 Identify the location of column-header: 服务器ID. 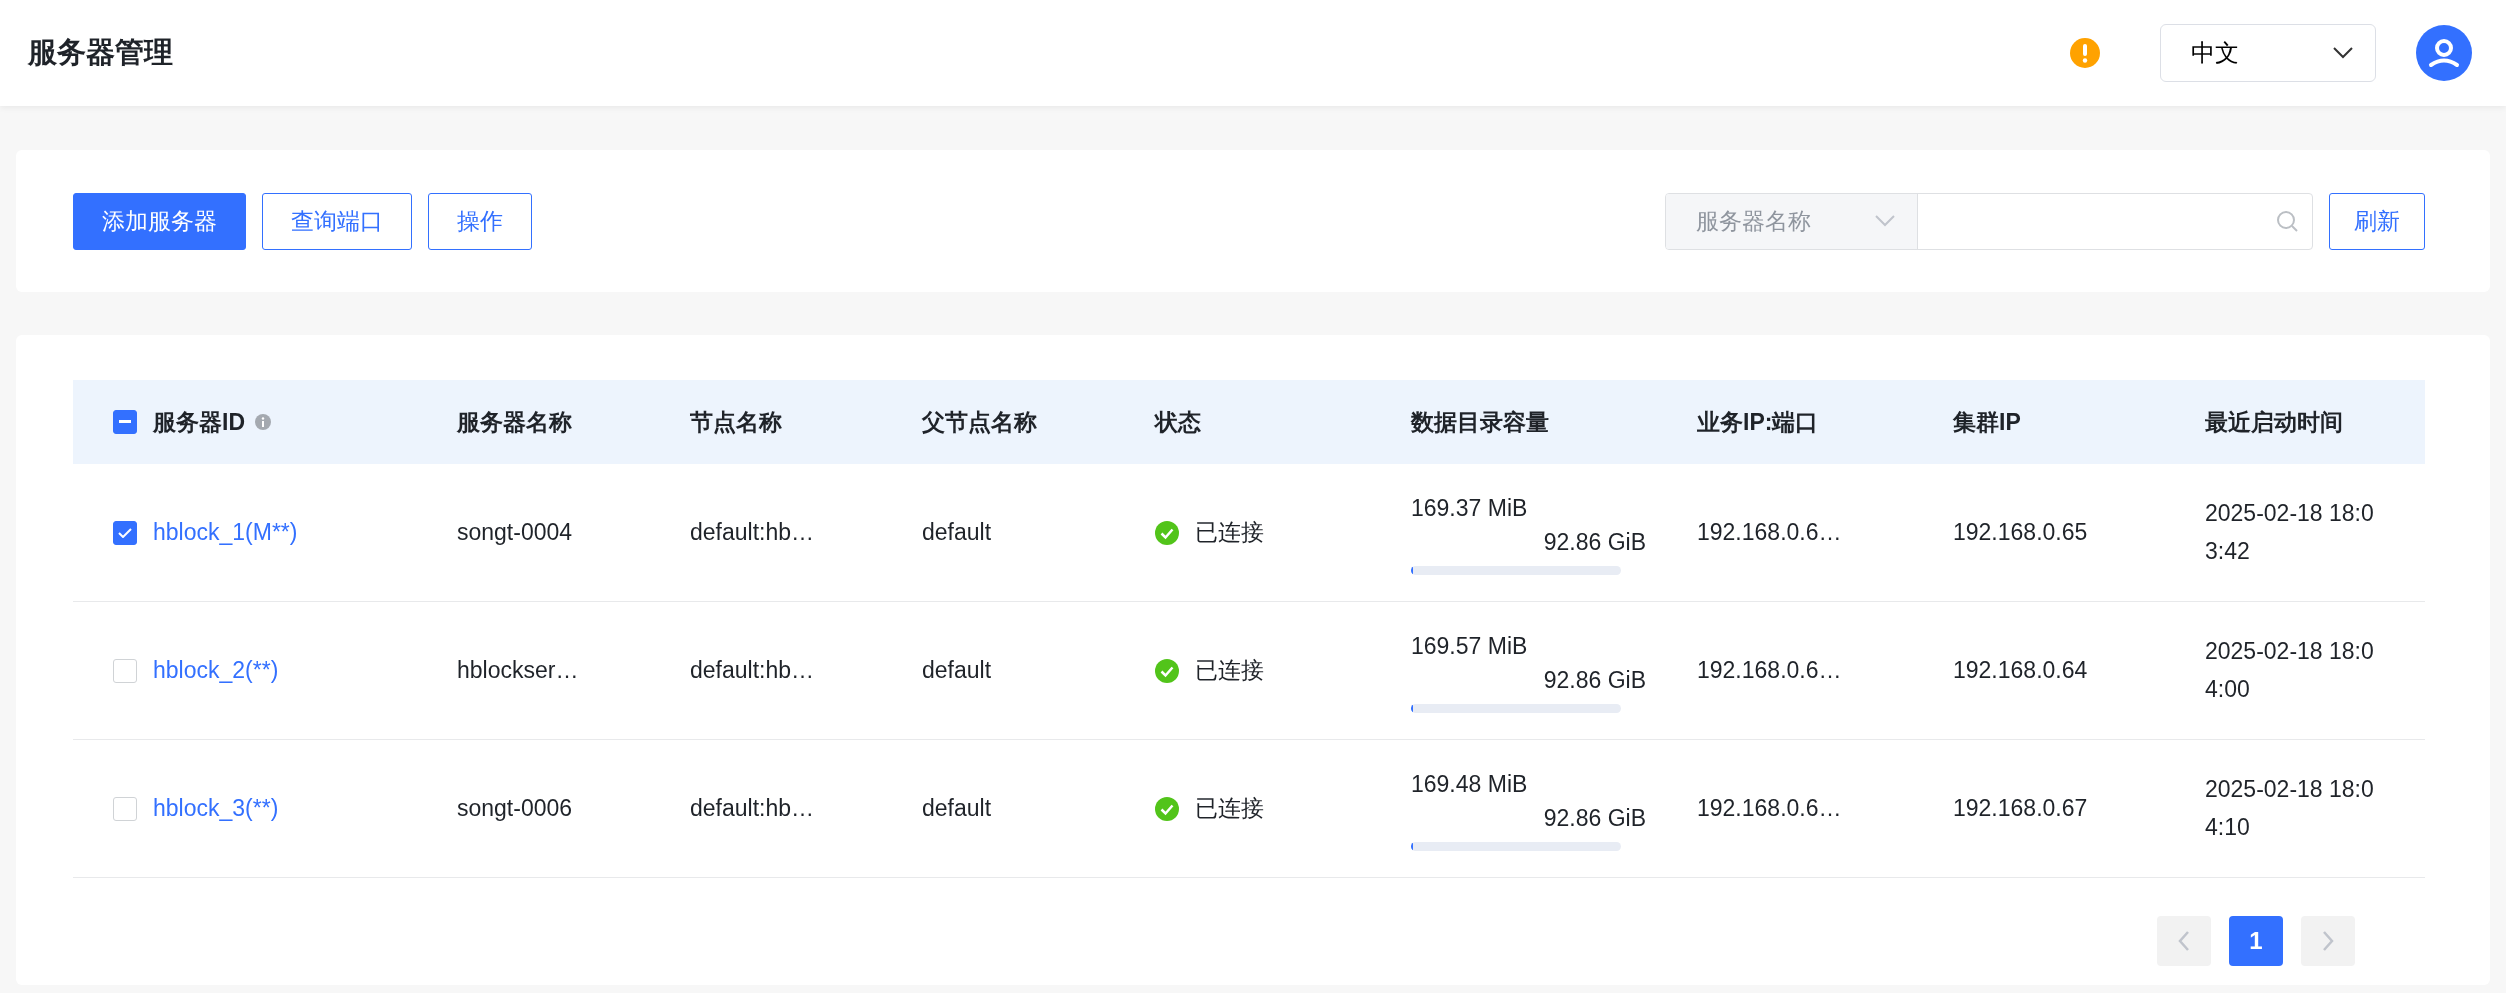
(199, 422).